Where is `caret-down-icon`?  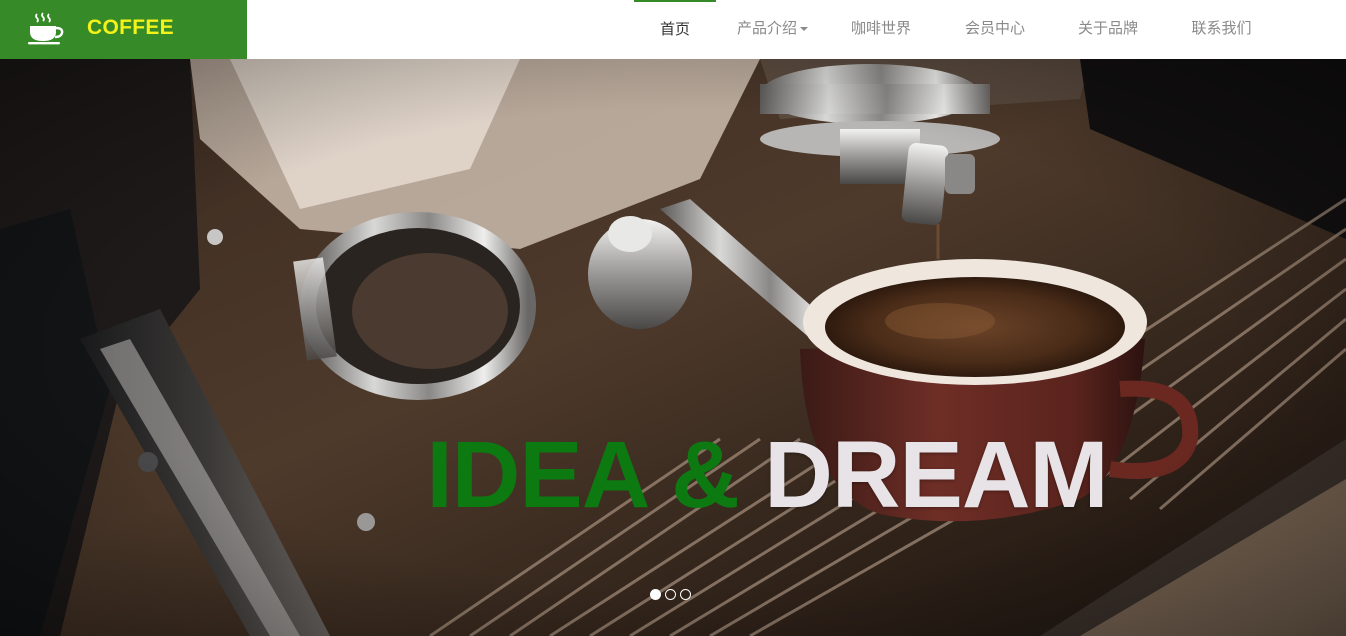 caret-down-icon is located at coordinates (804, 28).